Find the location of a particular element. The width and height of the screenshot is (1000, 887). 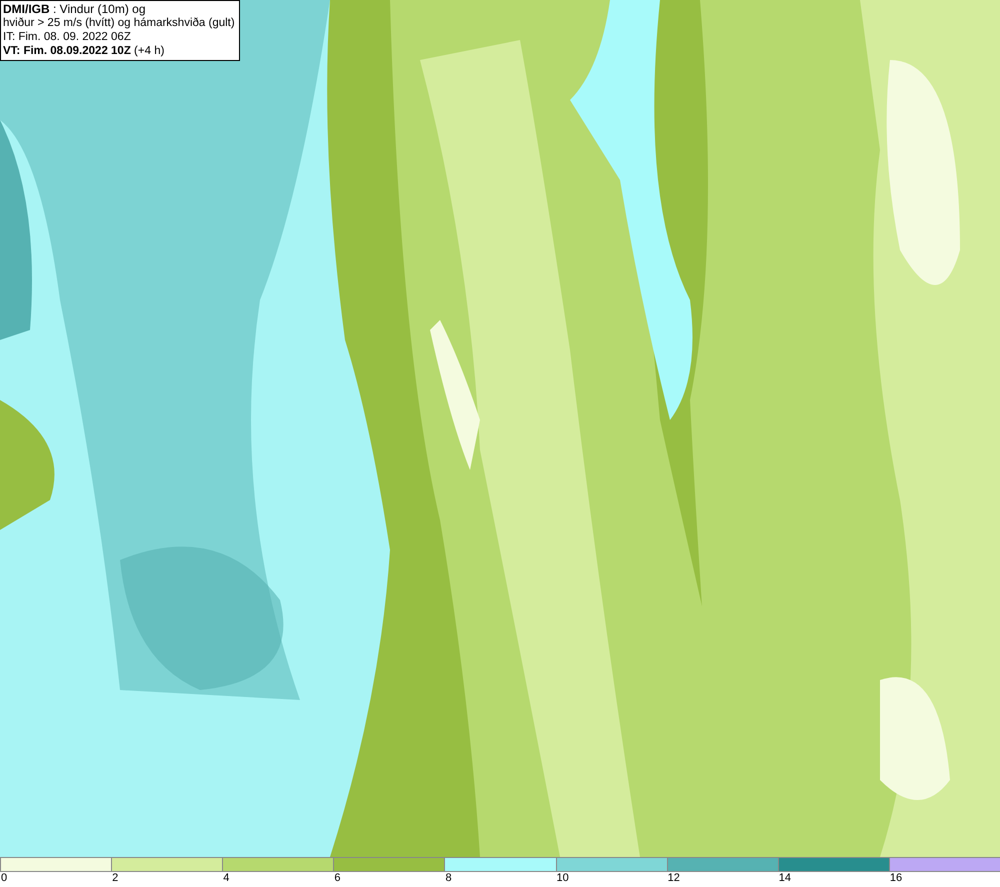

legend-label: 0 is located at coordinates (4, 878).